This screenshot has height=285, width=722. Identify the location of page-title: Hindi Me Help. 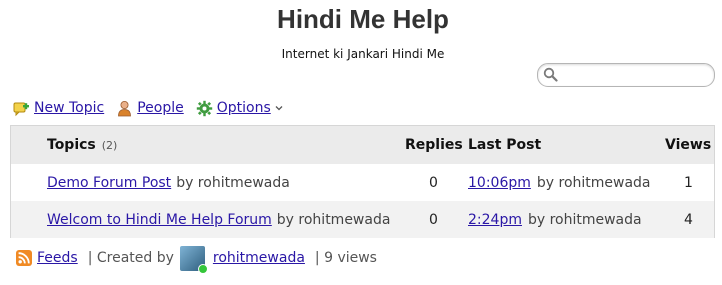
(363, 19).